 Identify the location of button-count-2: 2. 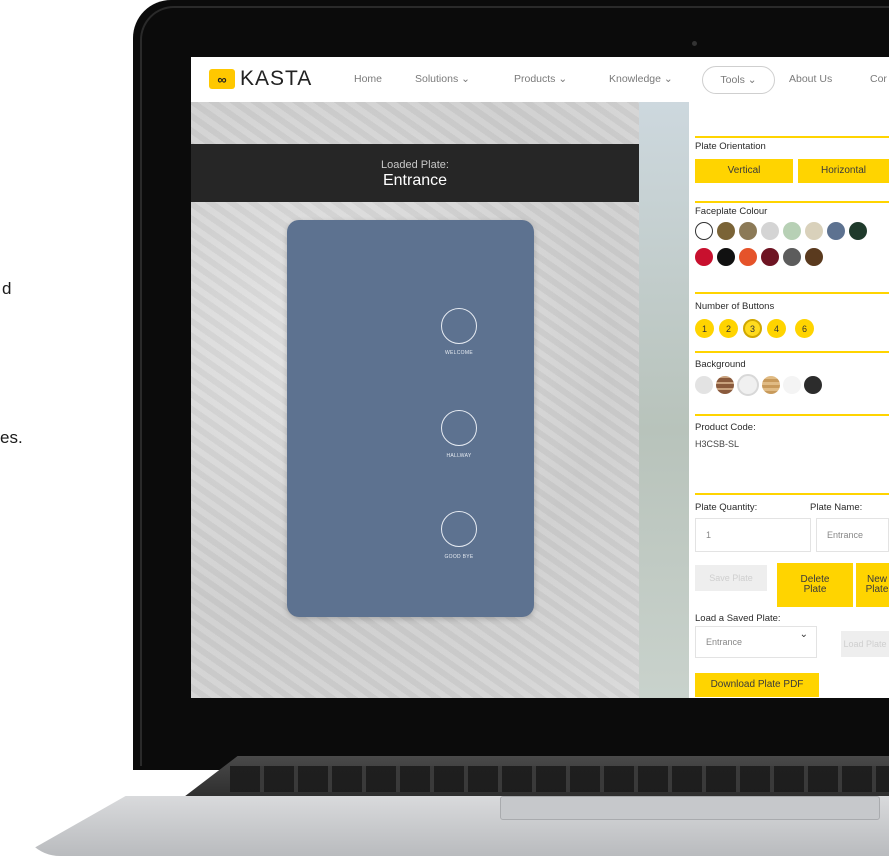
(728, 328).